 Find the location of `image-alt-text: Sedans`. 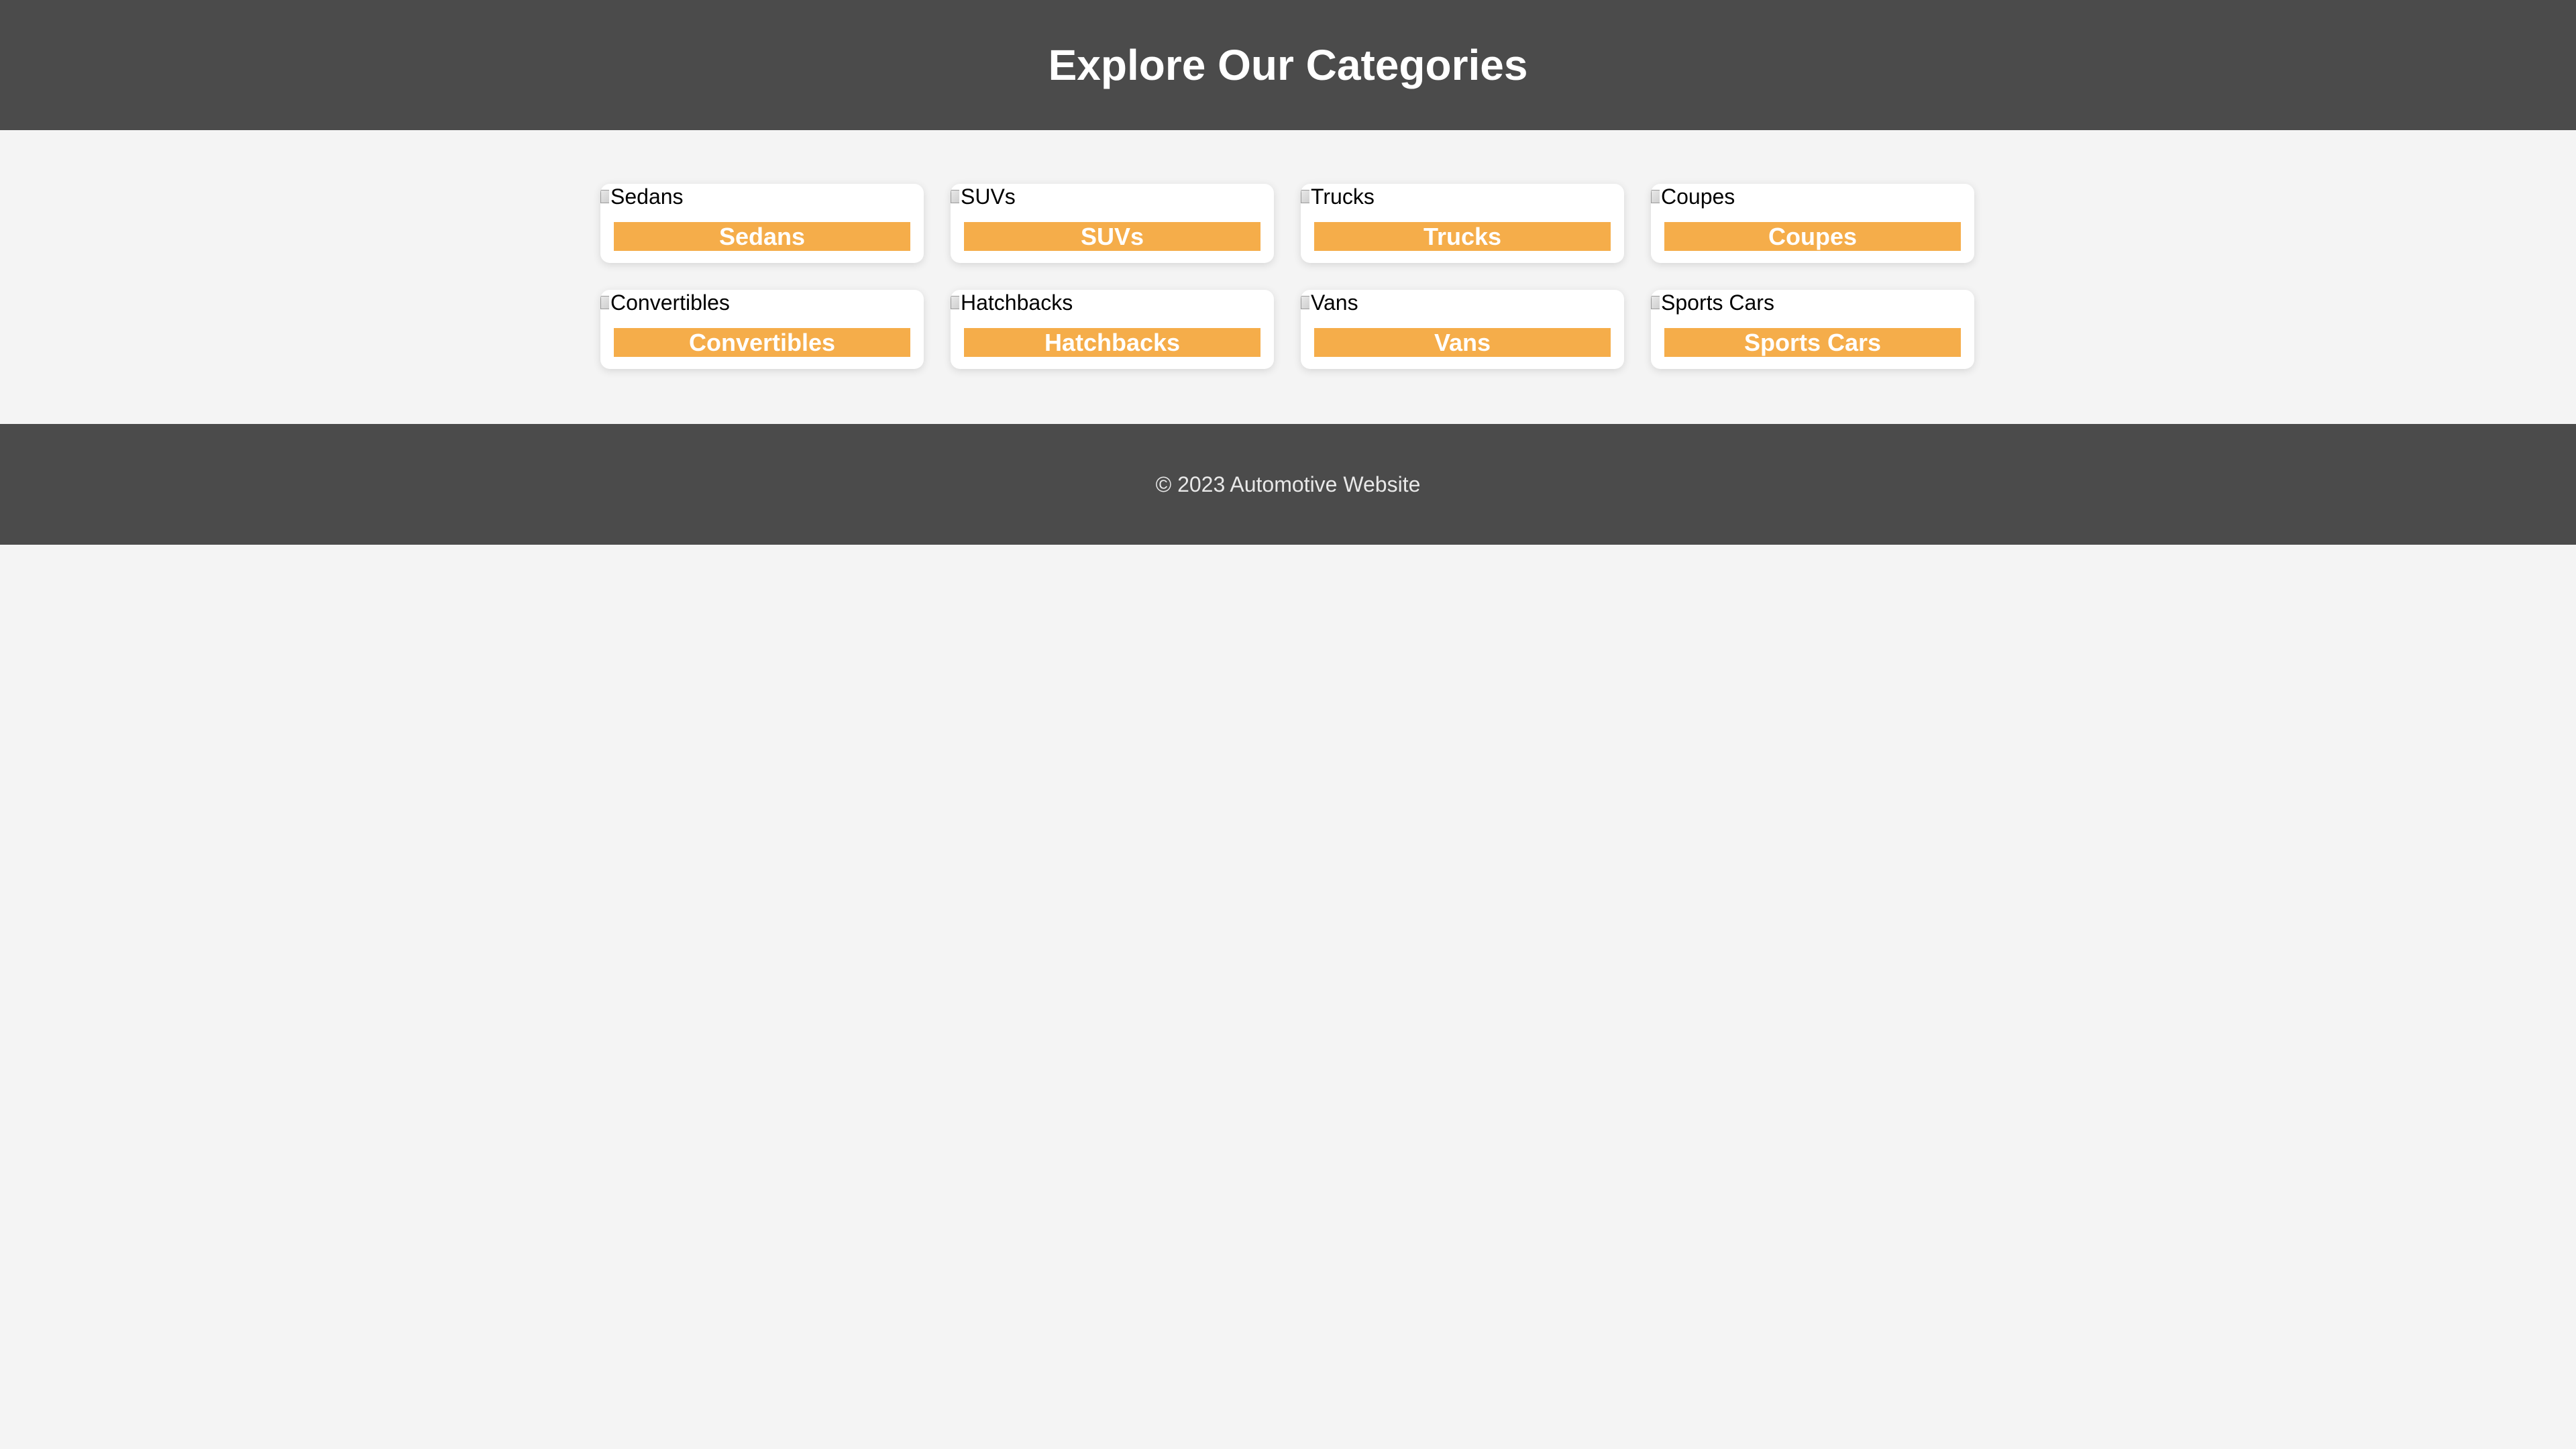

image-alt-text: Sedans is located at coordinates (647, 196).